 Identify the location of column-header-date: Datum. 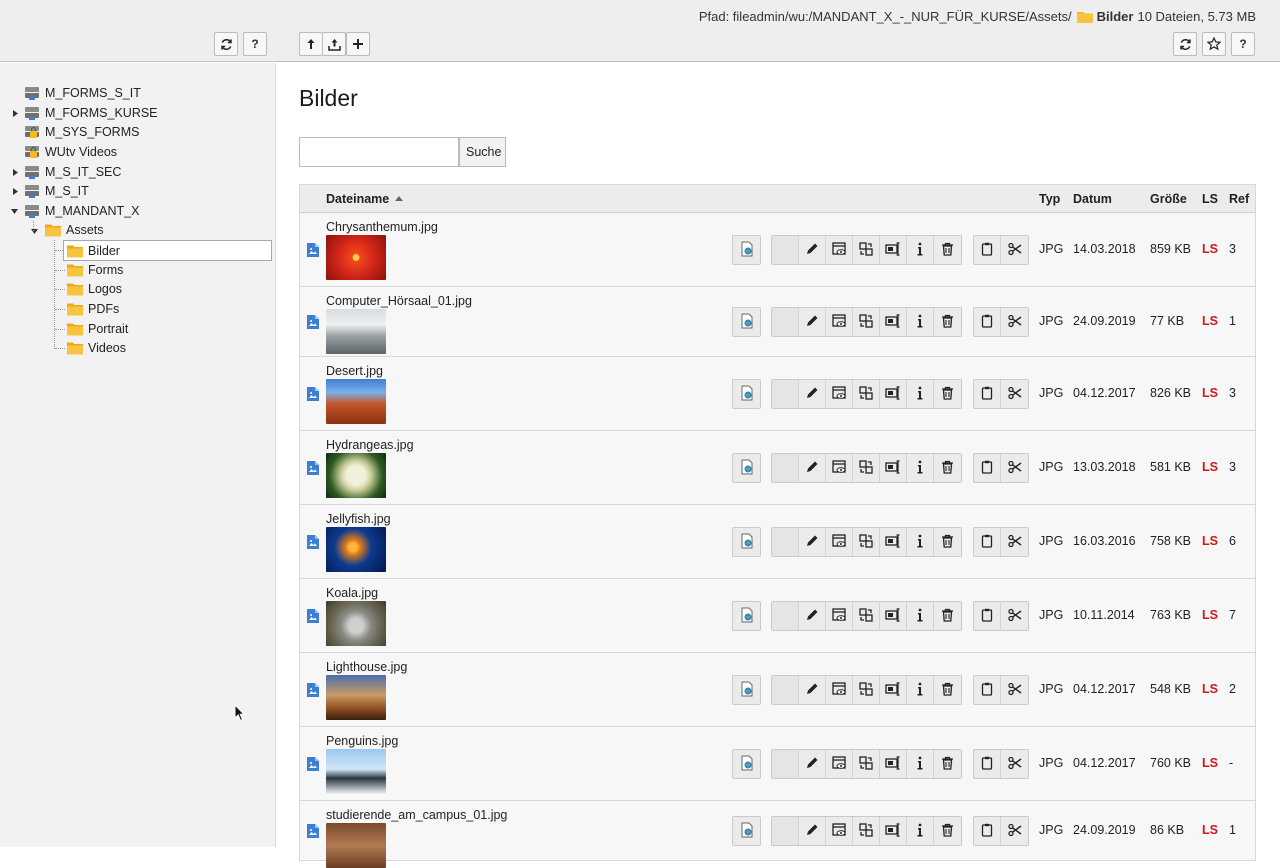
(1092, 199).